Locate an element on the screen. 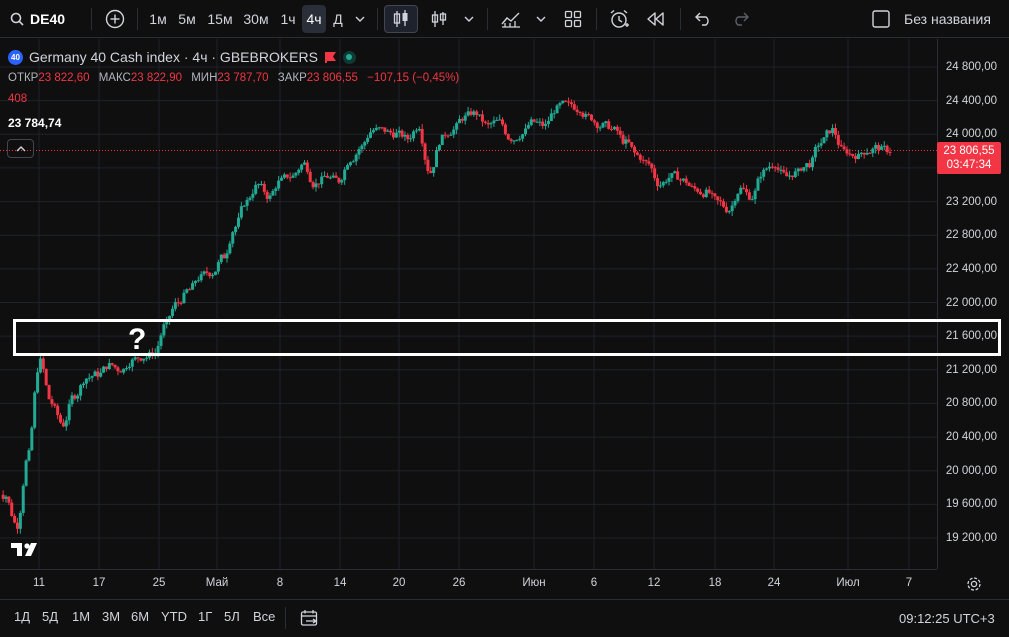 The height and width of the screenshot is (637, 1009). flag-icon is located at coordinates (330, 57).